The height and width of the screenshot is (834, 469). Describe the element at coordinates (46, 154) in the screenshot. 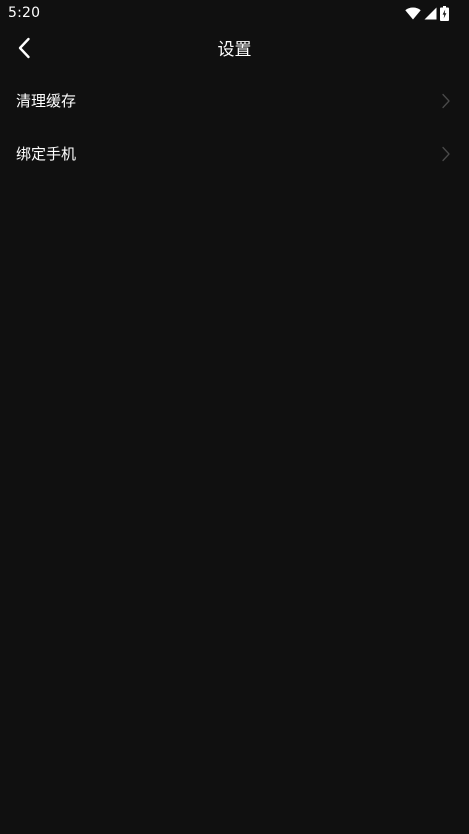

I see `settings-item-label: 绑定手机` at that location.